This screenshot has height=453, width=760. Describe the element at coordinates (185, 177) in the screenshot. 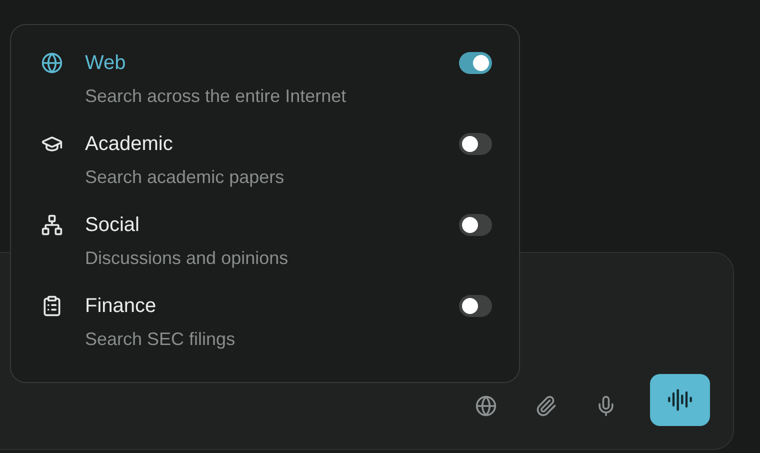

I see `source-description: Search academic papers` at that location.